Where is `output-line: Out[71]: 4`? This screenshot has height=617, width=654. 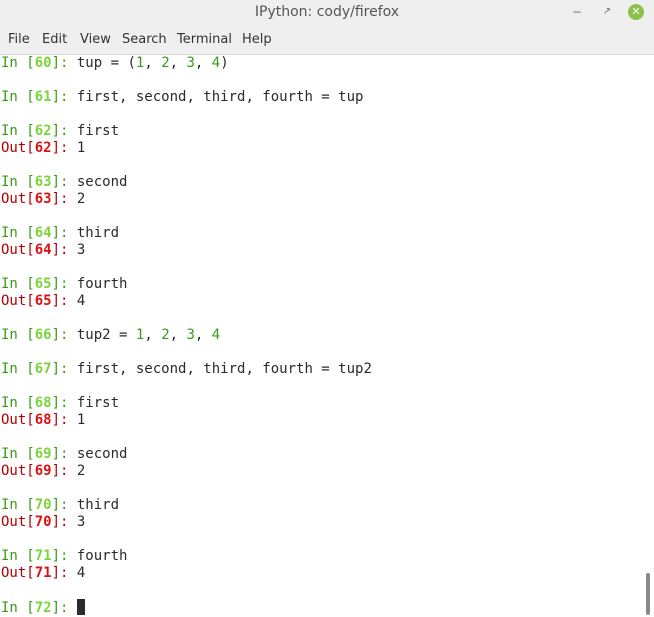 output-line: Out[71]: 4 is located at coordinates (43, 573).